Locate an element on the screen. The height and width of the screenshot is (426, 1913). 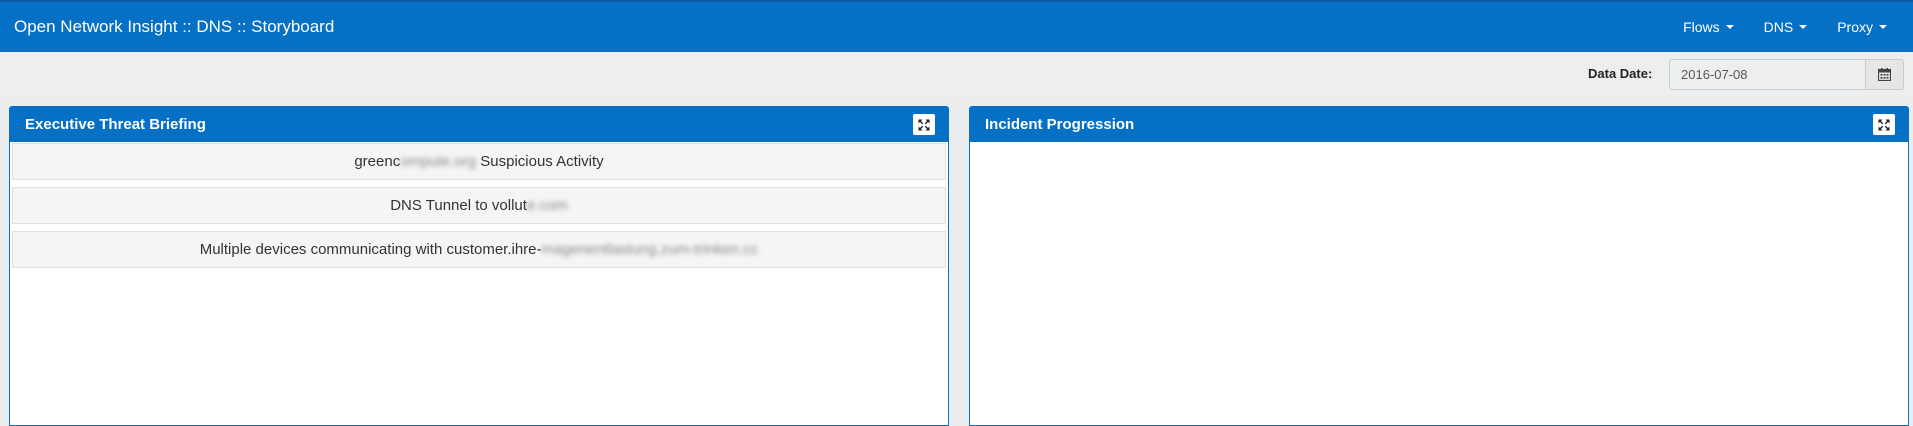
panel-title: Incident Progression is located at coordinates (1060, 124).